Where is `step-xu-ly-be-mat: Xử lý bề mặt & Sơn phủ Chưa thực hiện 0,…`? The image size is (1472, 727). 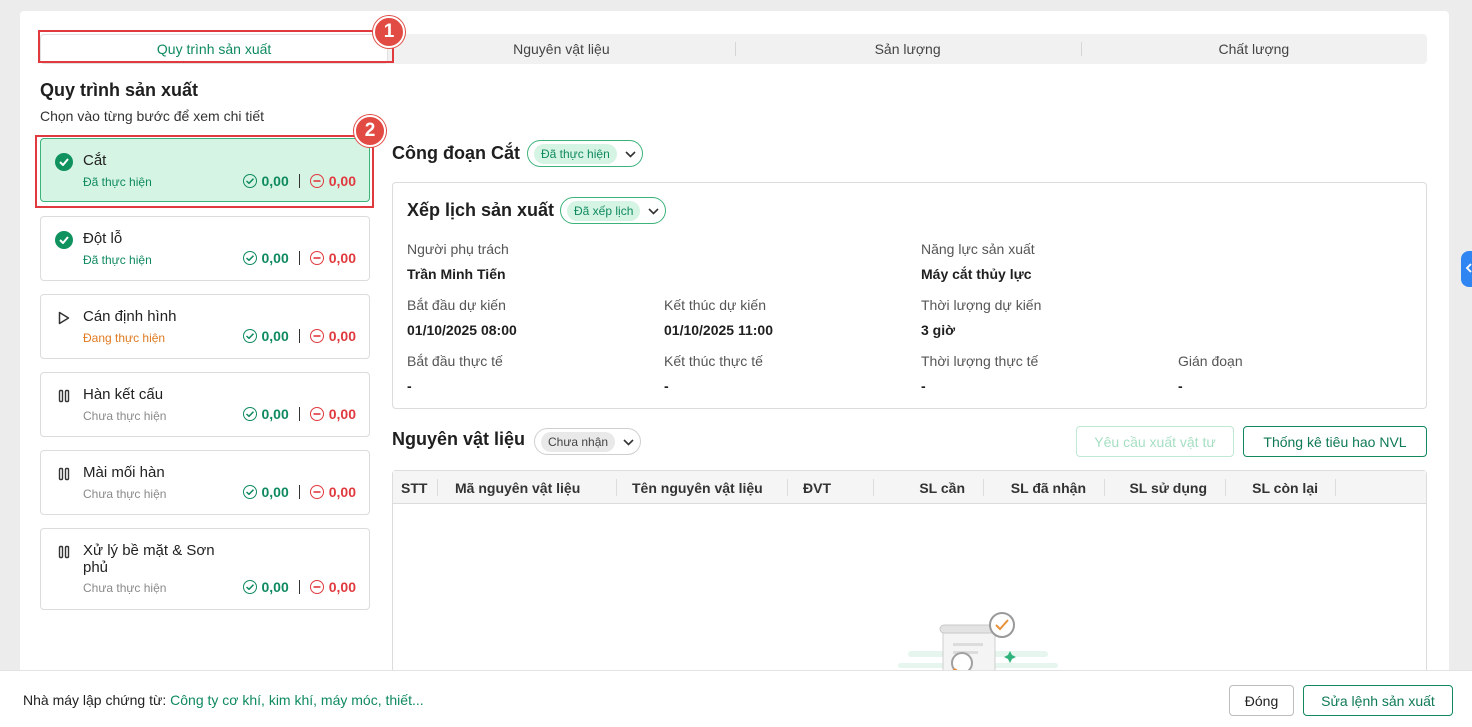
step-xu-ly-be-mat: Xử lý bề mặt & Sơn phủ Chưa thực hiện 0,… is located at coordinates (205, 569).